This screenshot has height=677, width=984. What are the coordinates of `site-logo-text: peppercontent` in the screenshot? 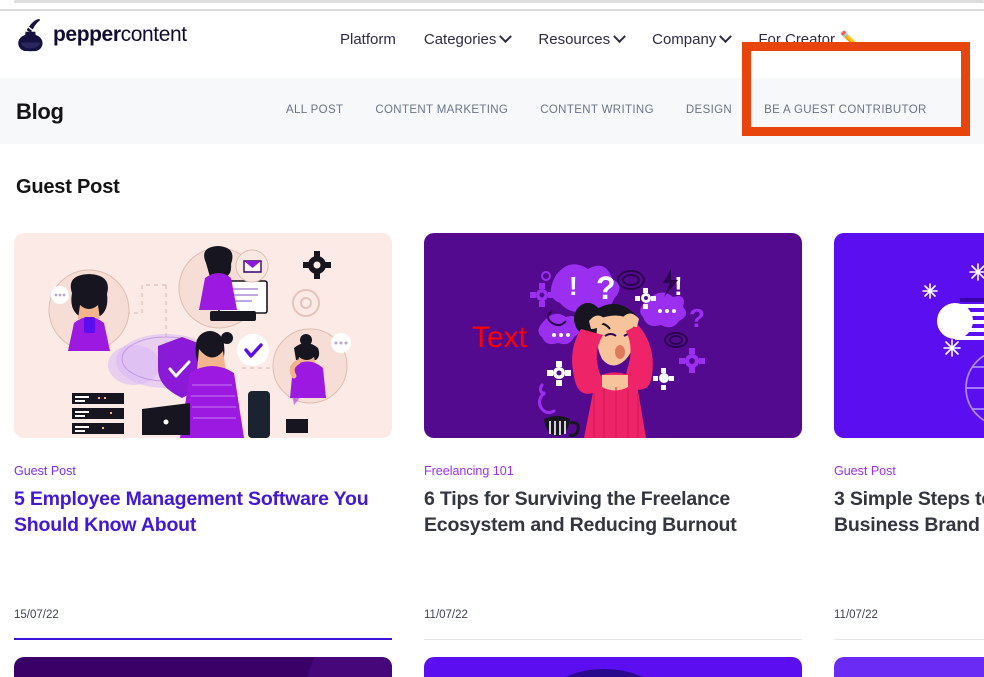 It's located at (120, 35).